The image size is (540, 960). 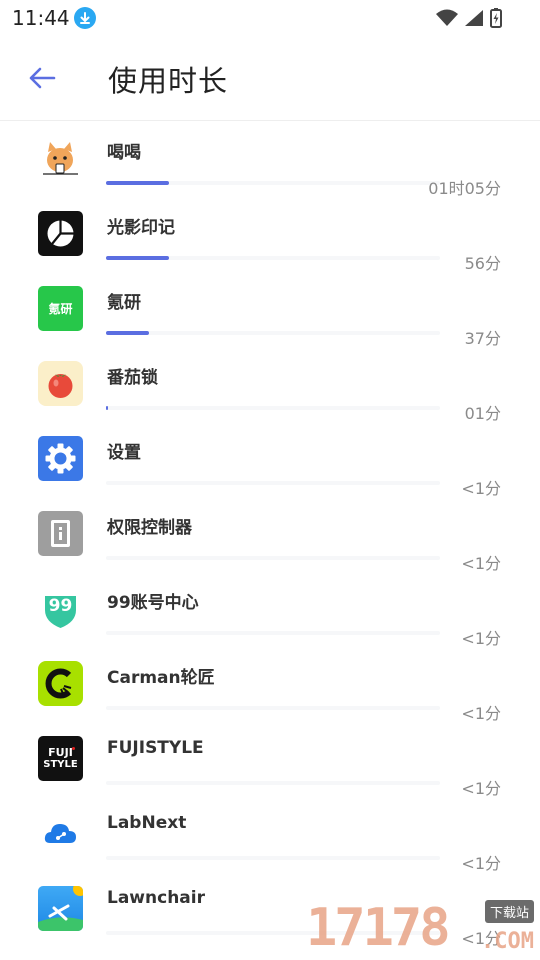 I want to click on usage-duration: 01时05分, so click(x=464, y=188).